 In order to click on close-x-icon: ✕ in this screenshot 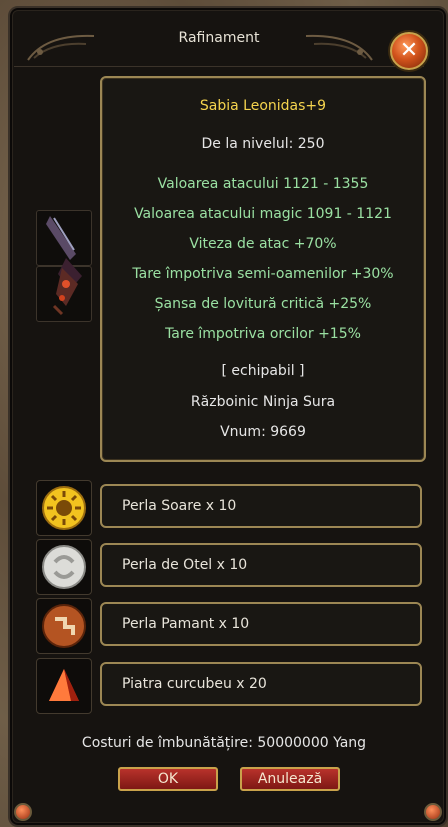, I will do `click(409, 50)`.